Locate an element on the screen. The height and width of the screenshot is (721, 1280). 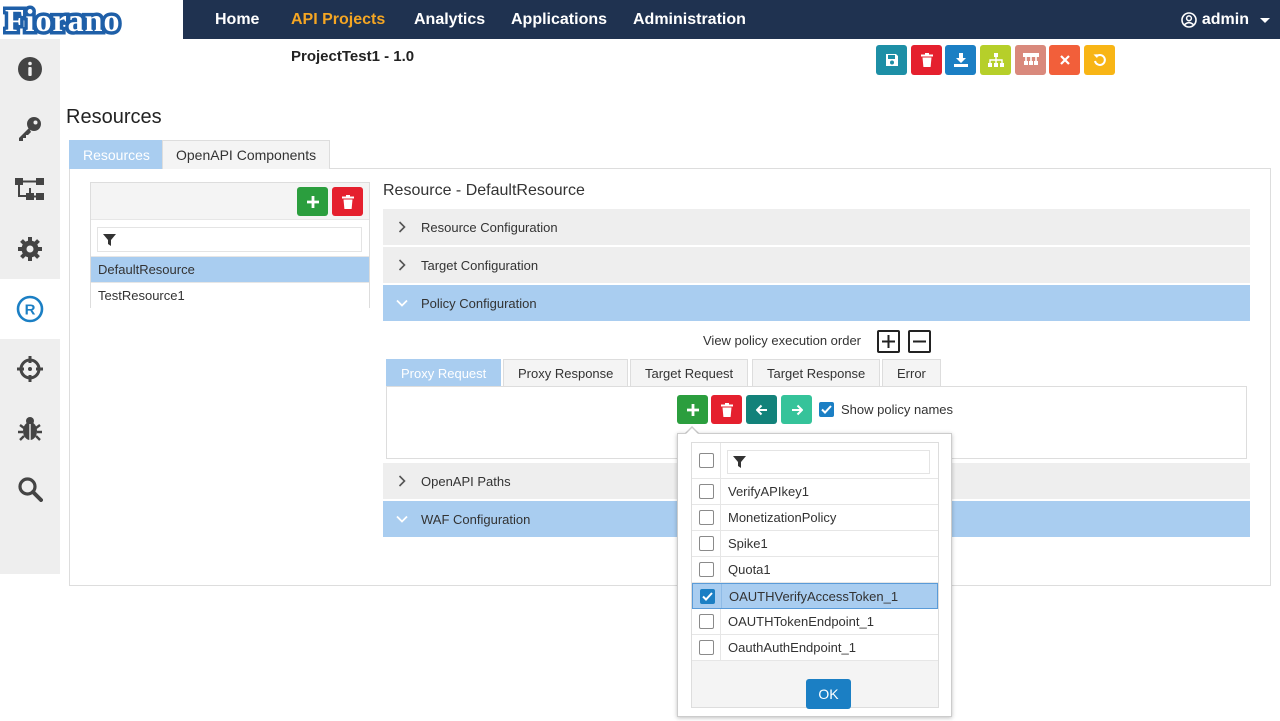
show-policy-names-label: Show policy names is located at coordinates (897, 409).